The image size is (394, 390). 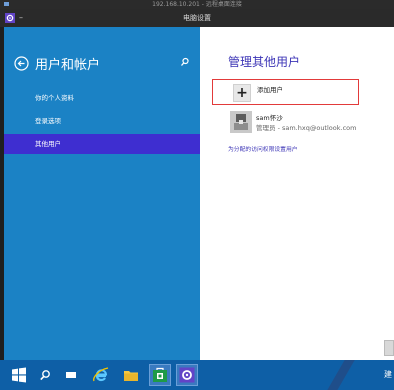 What do you see at coordinates (102, 144) in the screenshot?
I see `nav-item-other-users: 其他用户` at bounding box center [102, 144].